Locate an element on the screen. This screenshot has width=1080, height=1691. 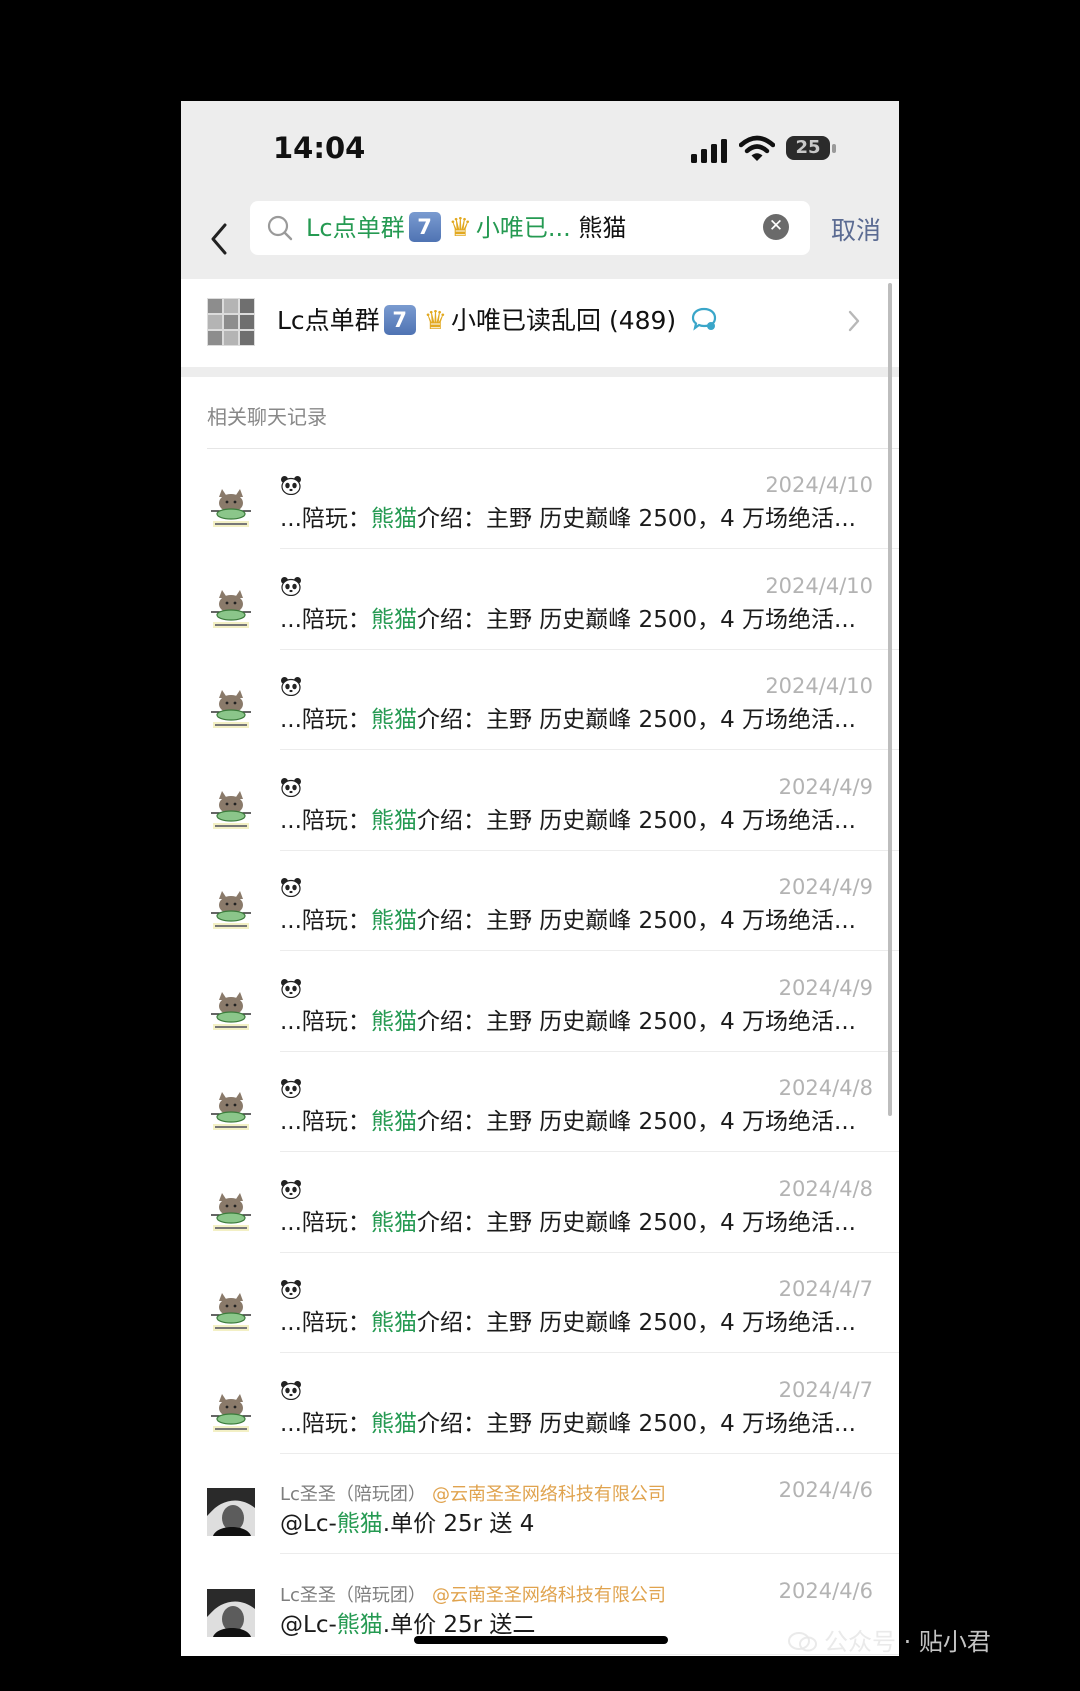
wechat-logo-icon is located at coordinates (802, 1642).